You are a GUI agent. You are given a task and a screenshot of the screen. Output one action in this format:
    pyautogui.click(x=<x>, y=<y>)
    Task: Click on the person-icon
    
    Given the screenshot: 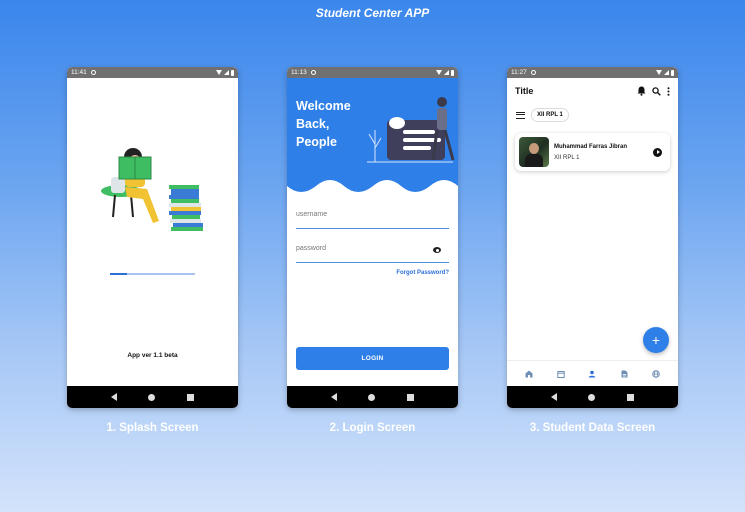 What is the action you would take?
    pyautogui.click(x=592, y=374)
    